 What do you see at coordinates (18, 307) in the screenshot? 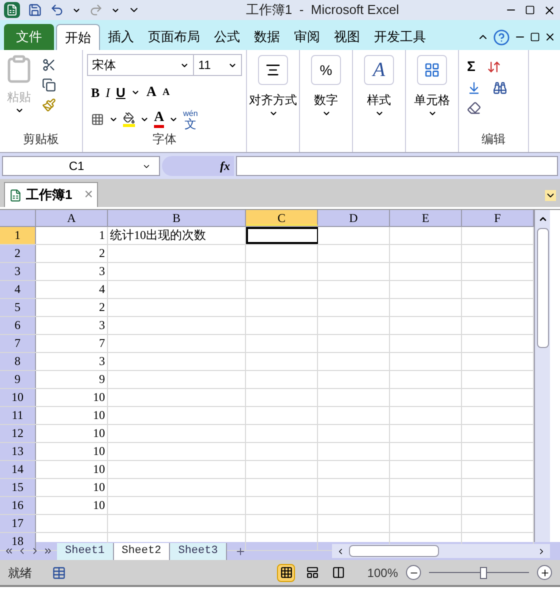
I see `row-header: 5` at bounding box center [18, 307].